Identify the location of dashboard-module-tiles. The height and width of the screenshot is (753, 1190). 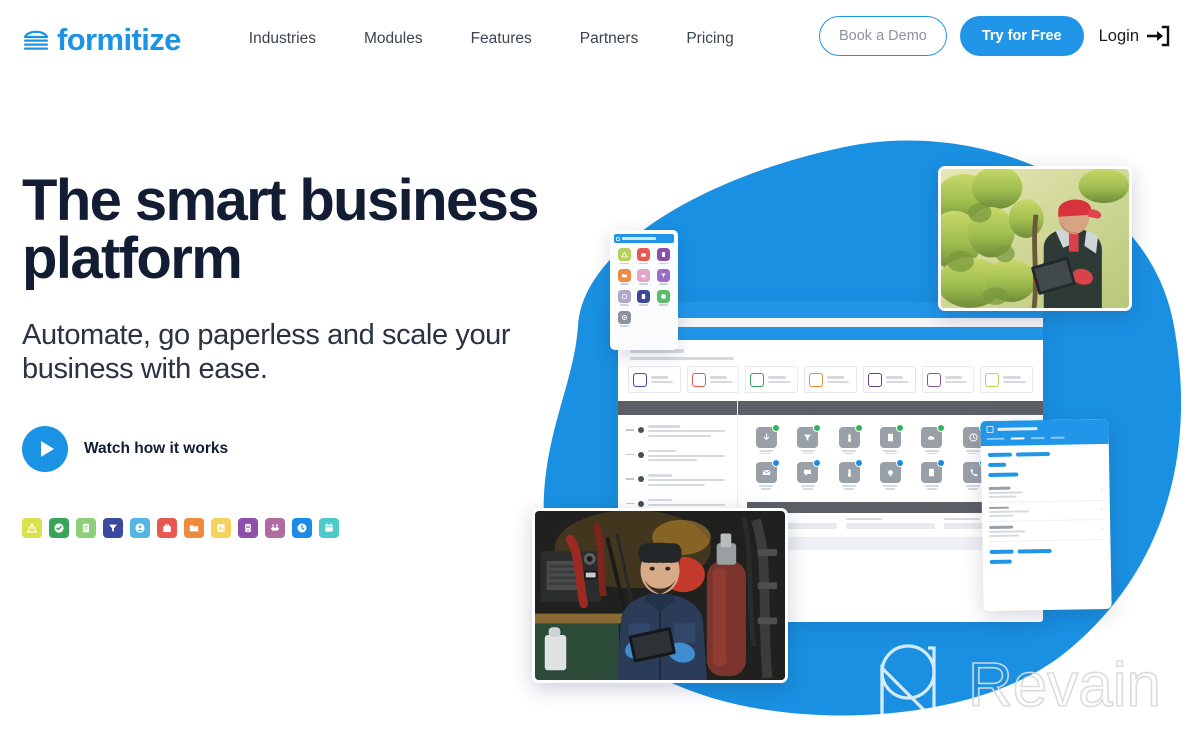
(830, 383).